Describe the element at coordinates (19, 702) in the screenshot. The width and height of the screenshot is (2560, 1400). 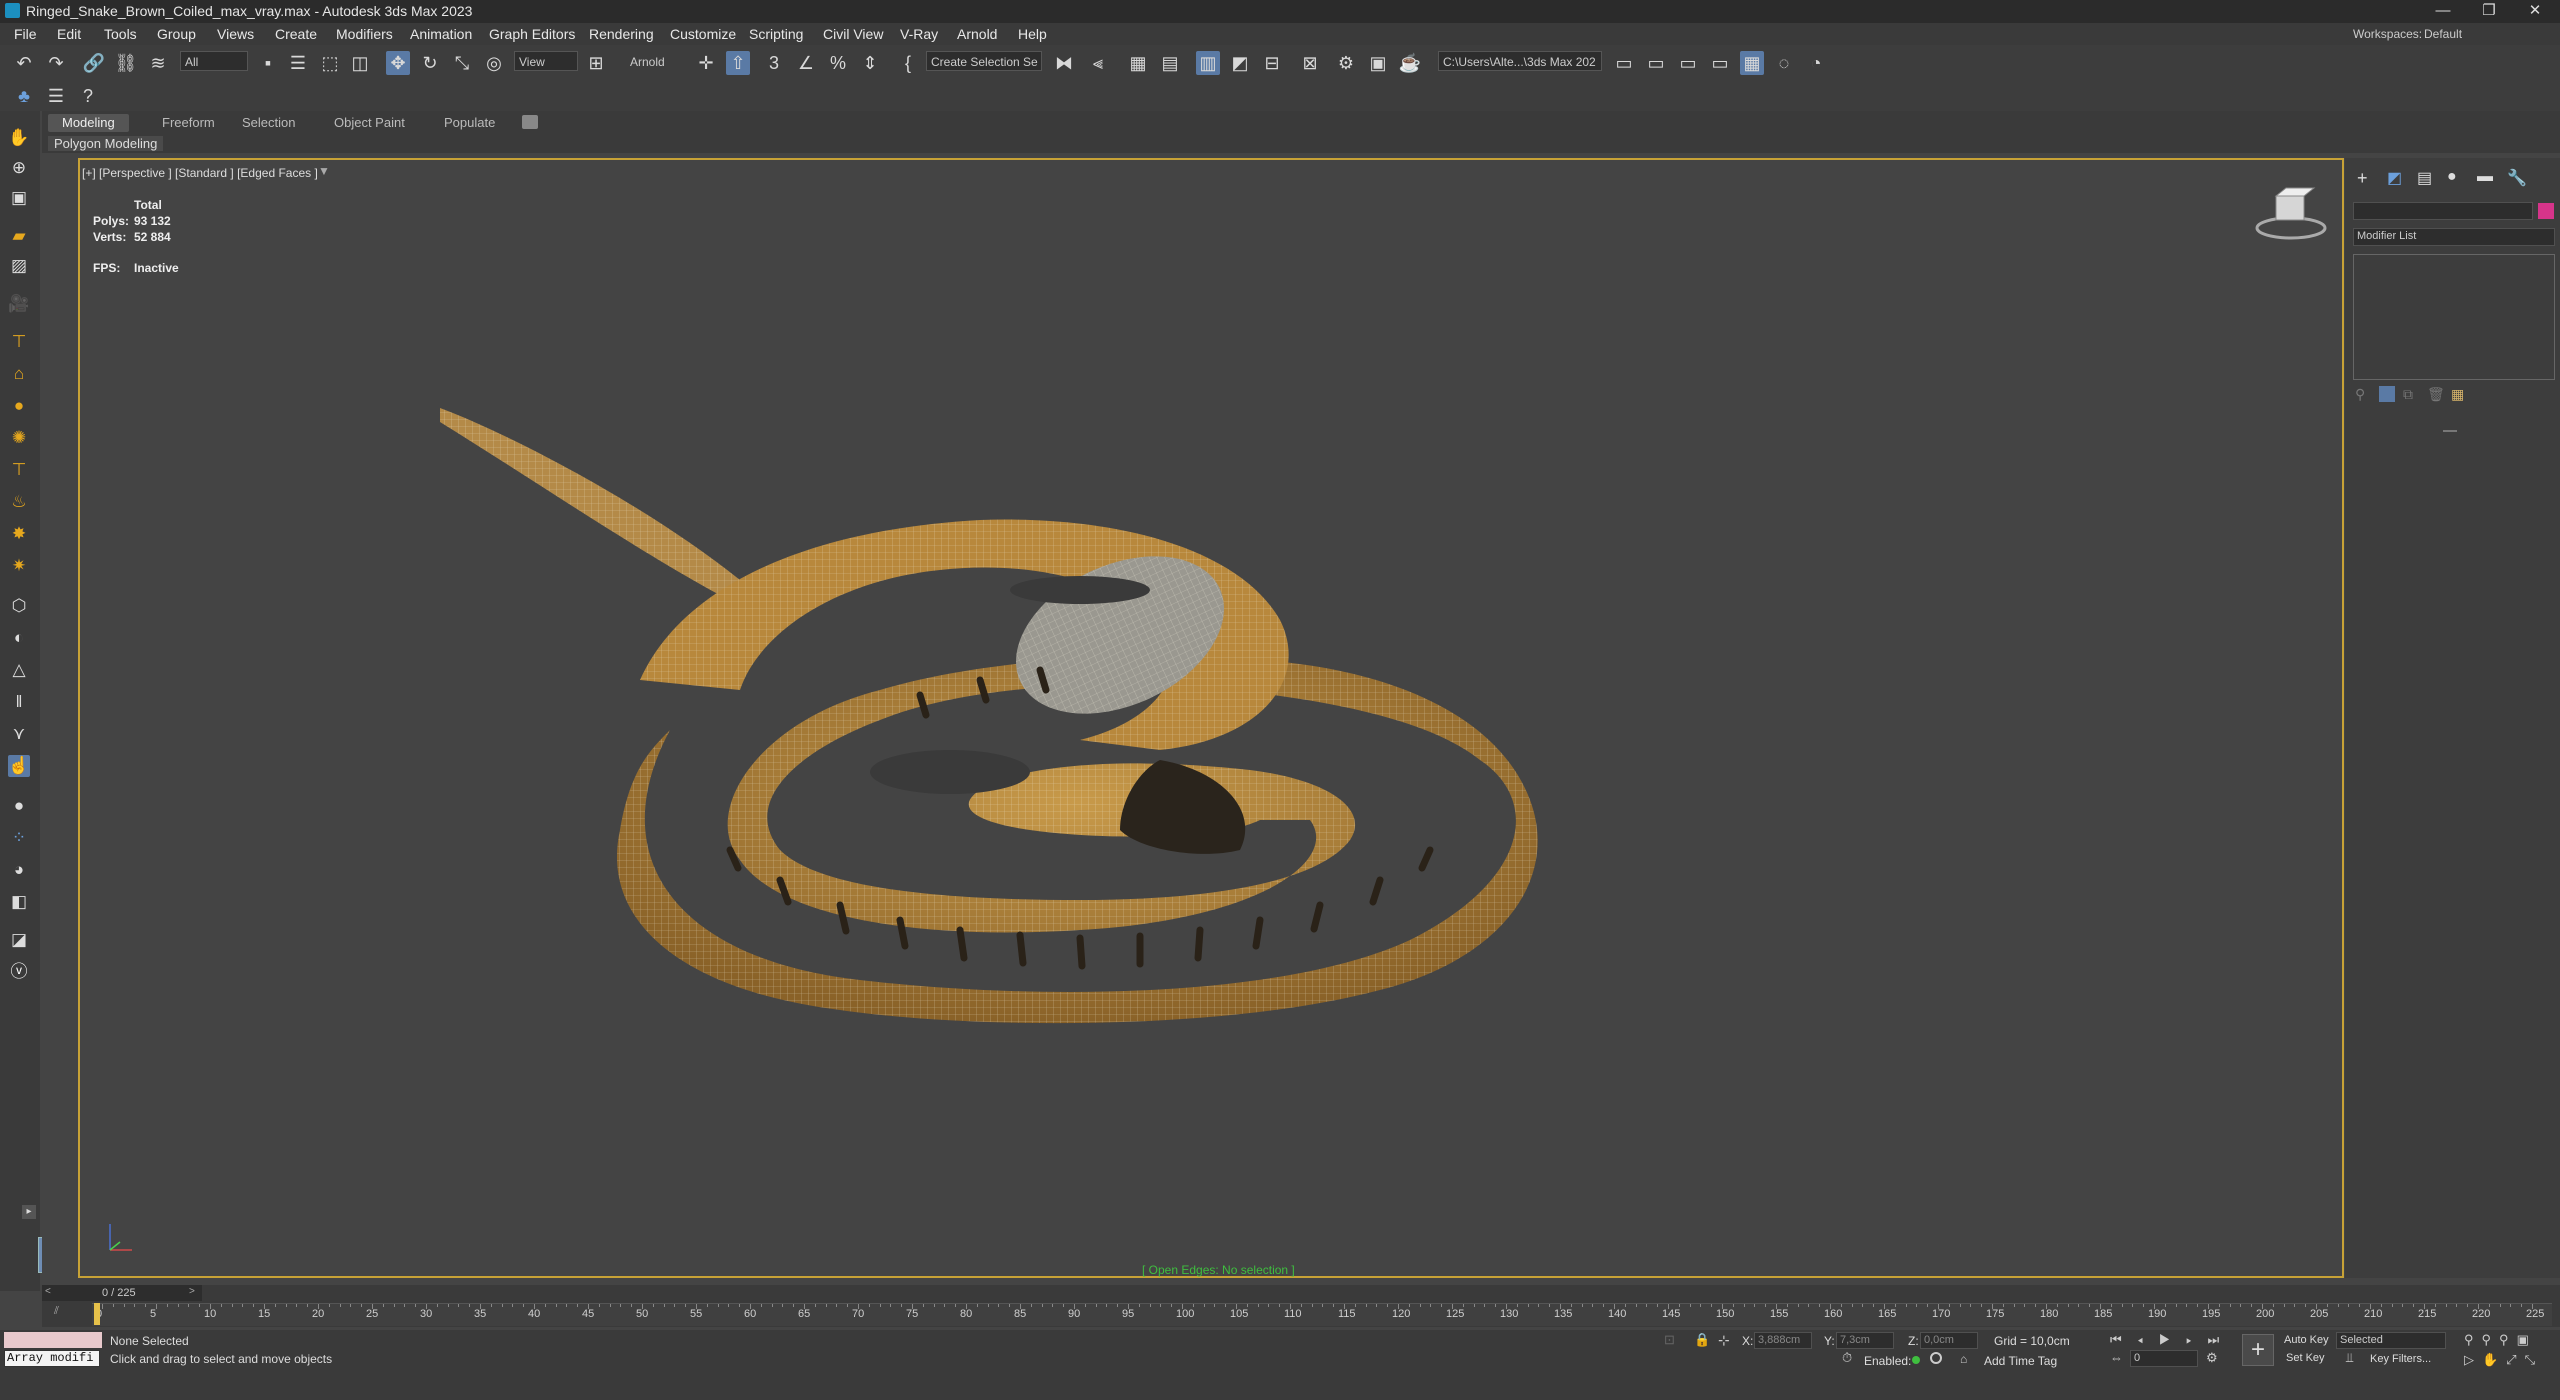
I see `ruler-icon: ‖` at that location.